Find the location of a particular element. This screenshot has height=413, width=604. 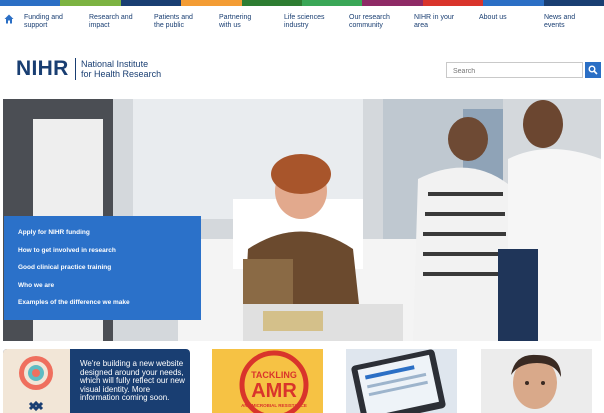

hero-link-who-we-are: Who we are is located at coordinates (109, 291).